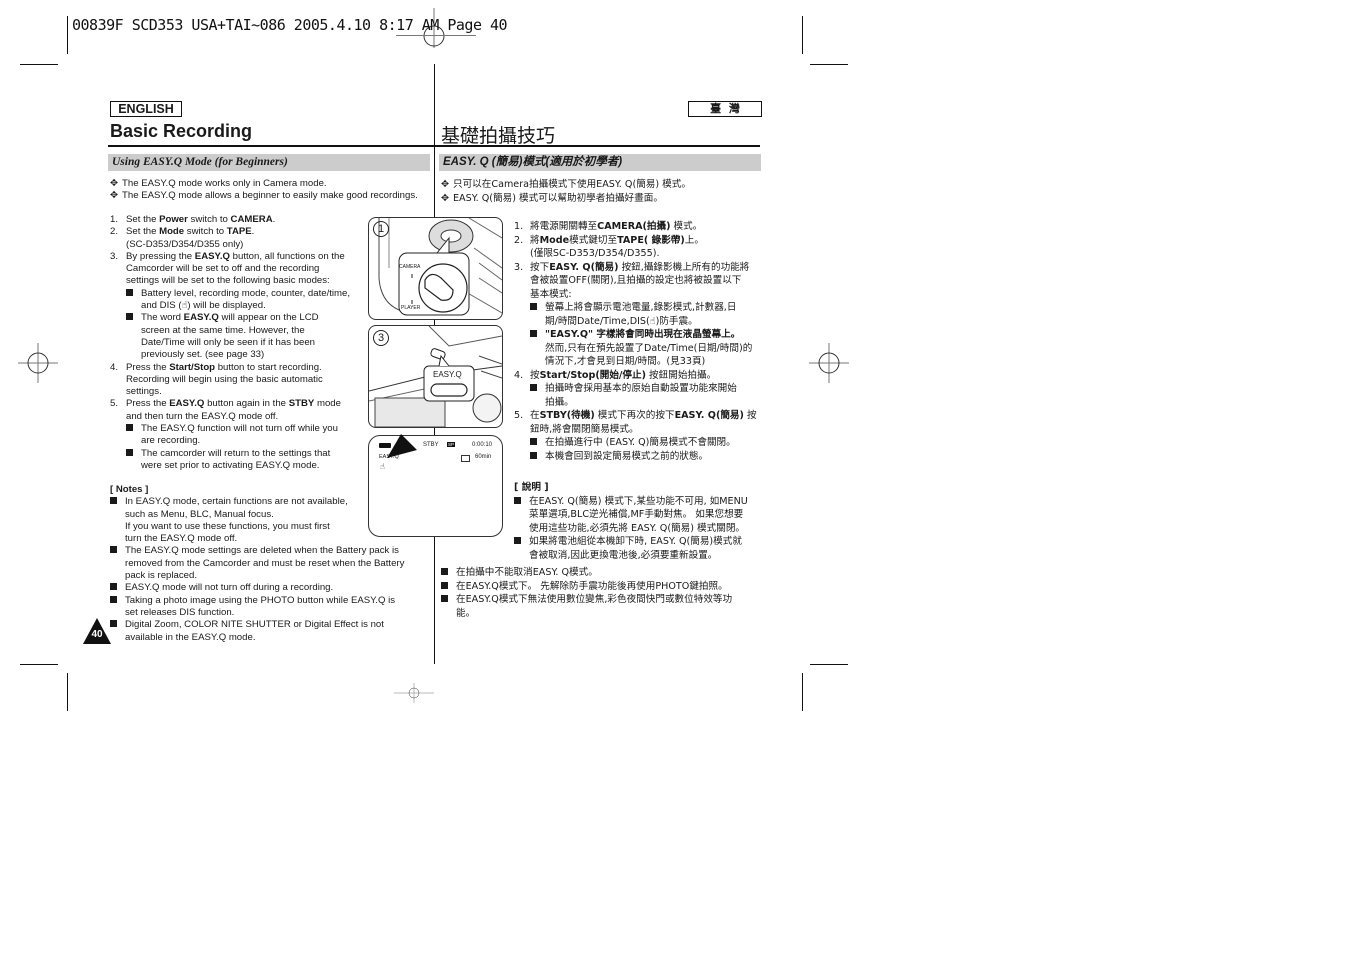 This screenshot has height=954, width=1348. I want to click on note-item-zh: 在EASY. Q(簡易) 模式下,某些功能不可用, 如MENU, so click(631, 502).